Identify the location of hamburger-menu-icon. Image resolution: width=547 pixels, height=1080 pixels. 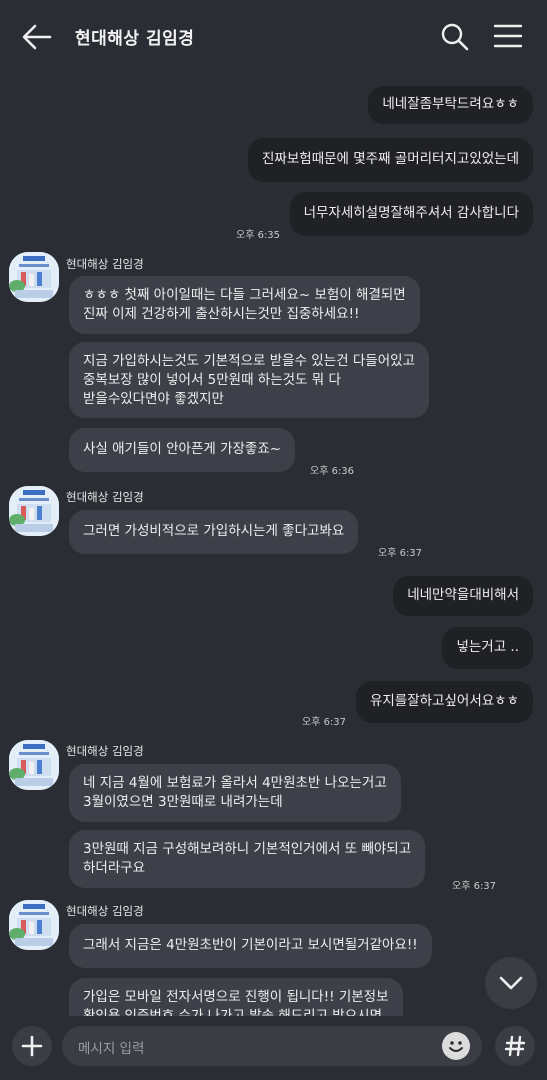
(508, 36).